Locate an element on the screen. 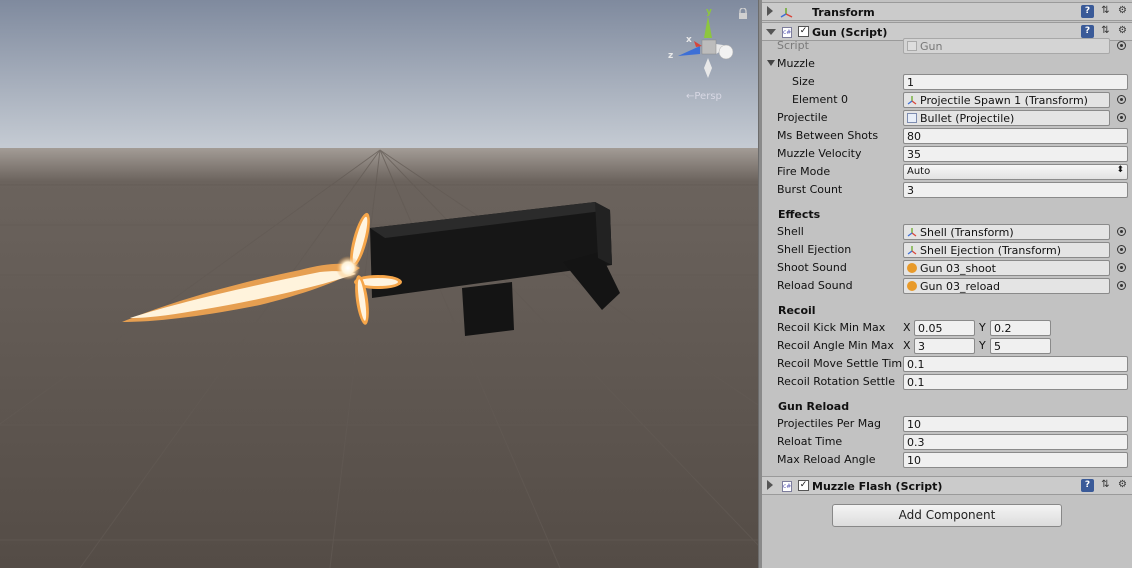 This screenshot has width=1132, height=568. script-value: Gun is located at coordinates (931, 46).